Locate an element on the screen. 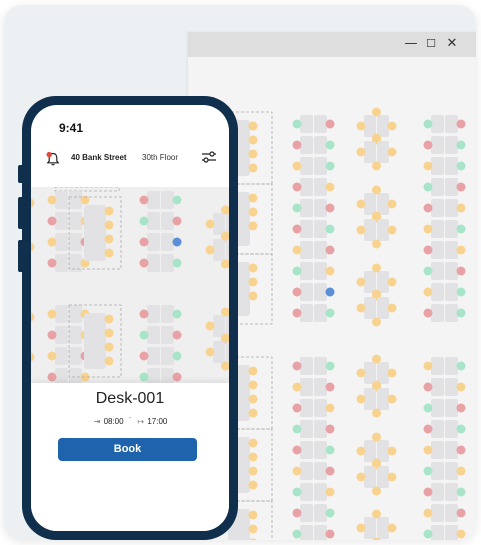 This screenshot has width=481, height=545. desk-name: Desk-001 is located at coordinates (130, 398).